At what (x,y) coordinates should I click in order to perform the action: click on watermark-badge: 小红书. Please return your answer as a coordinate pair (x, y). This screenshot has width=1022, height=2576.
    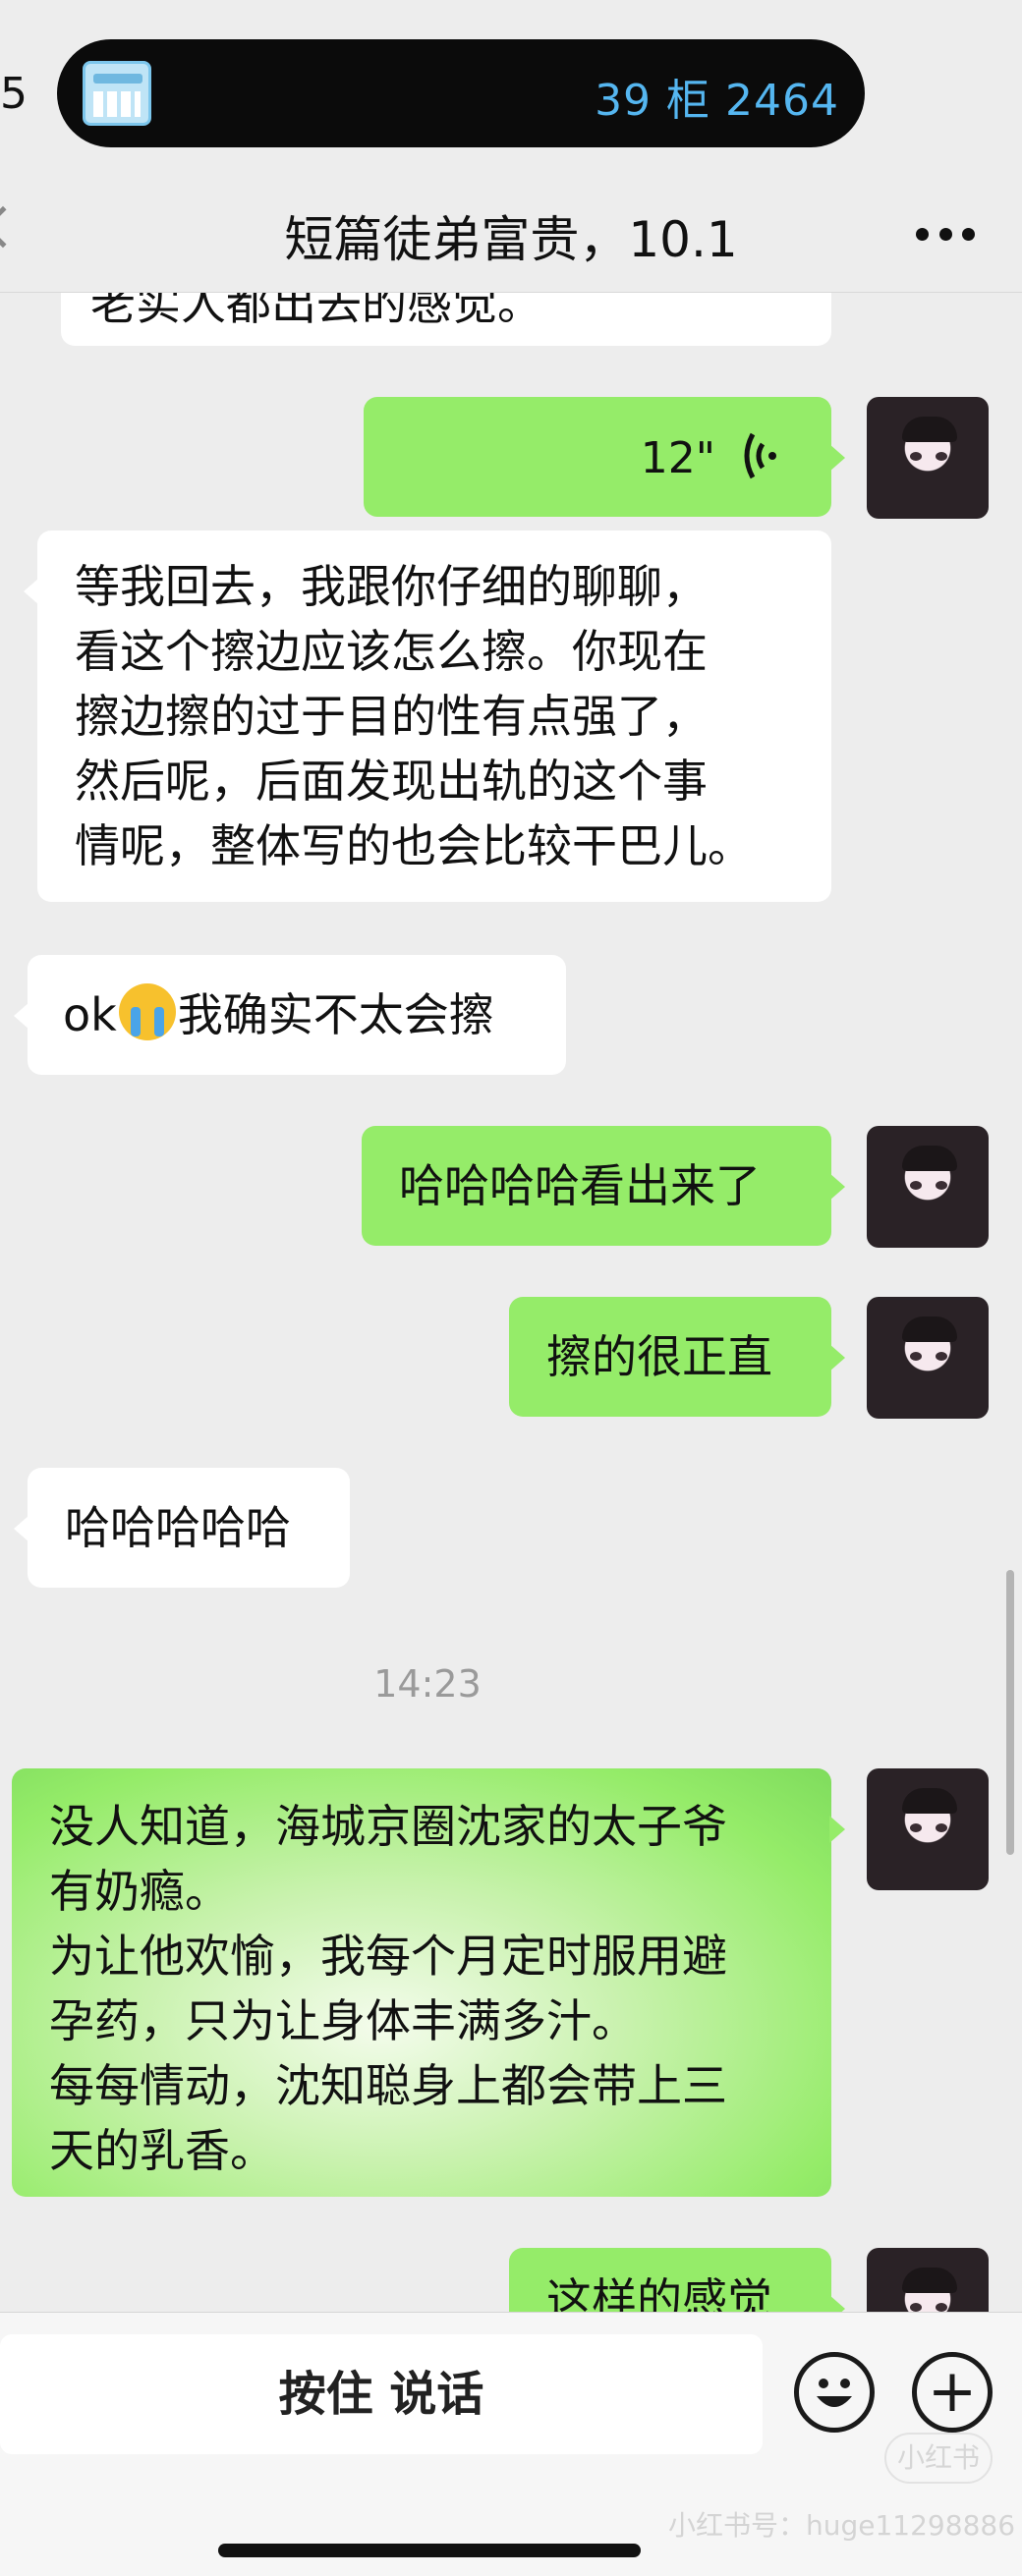
    Looking at the image, I should click on (938, 2458).